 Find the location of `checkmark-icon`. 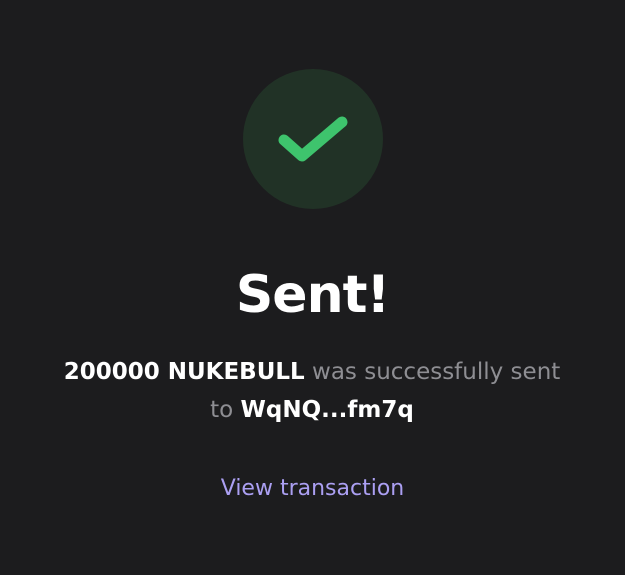

checkmark-icon is located at coordinates (313, 139).